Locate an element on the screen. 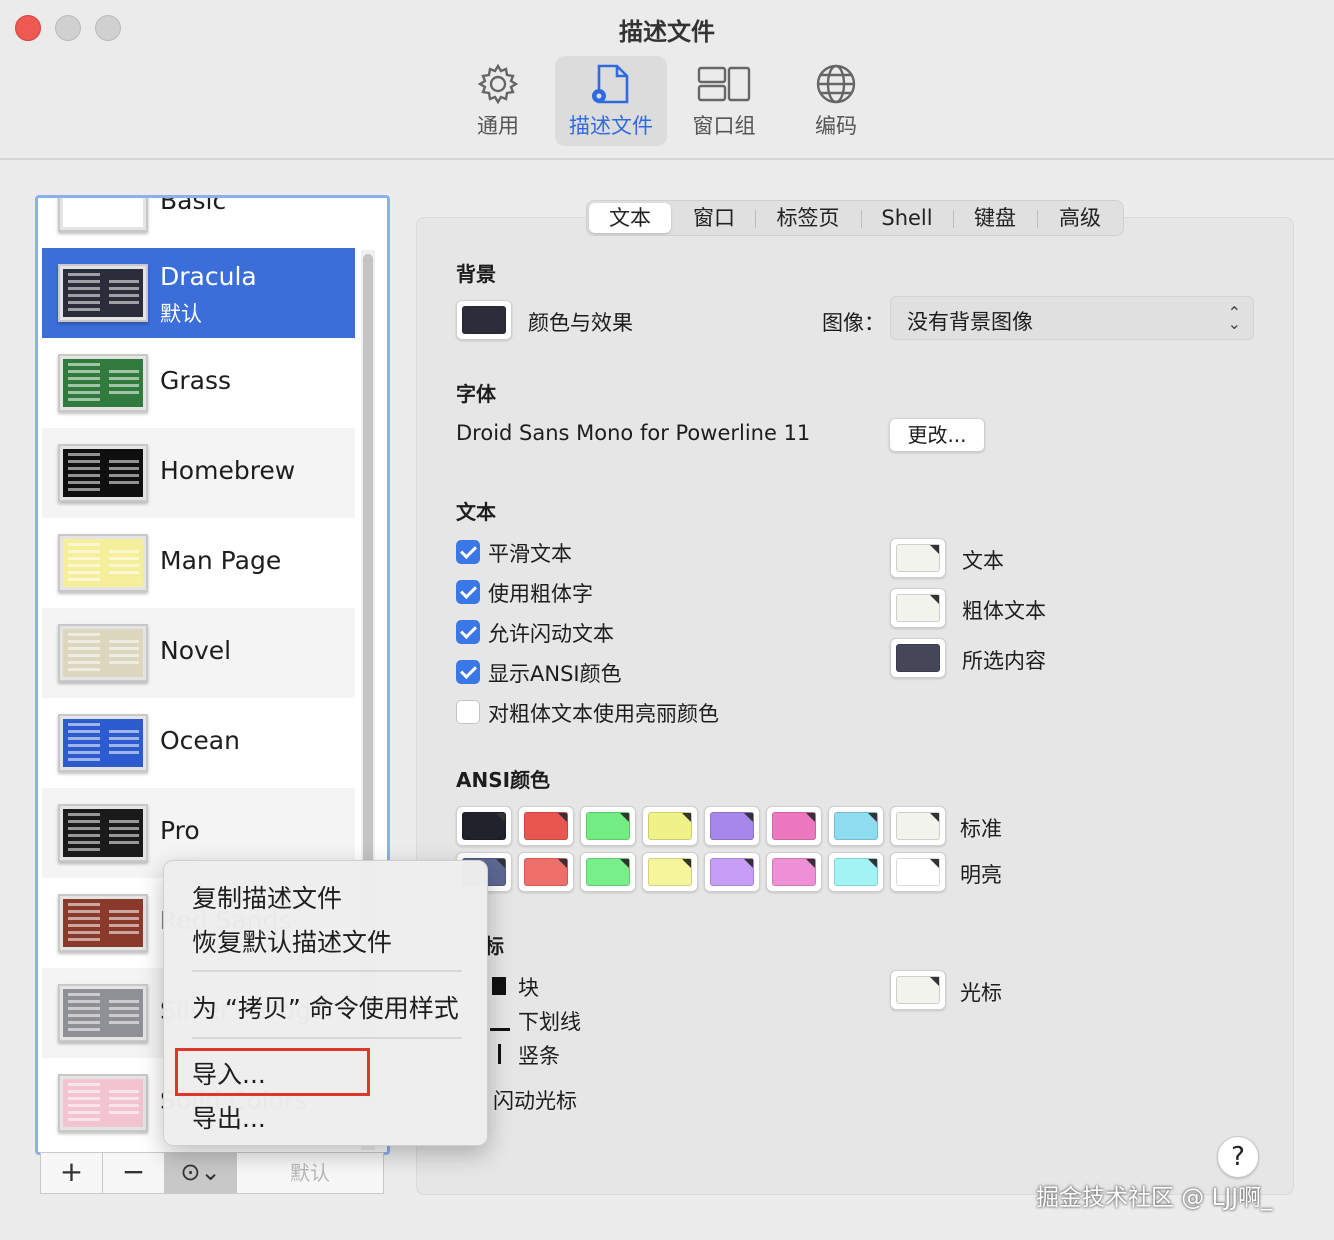 The height and width of the screenshot is (1240, 1334). background-color-swatch is located at coordinates (484, 320).